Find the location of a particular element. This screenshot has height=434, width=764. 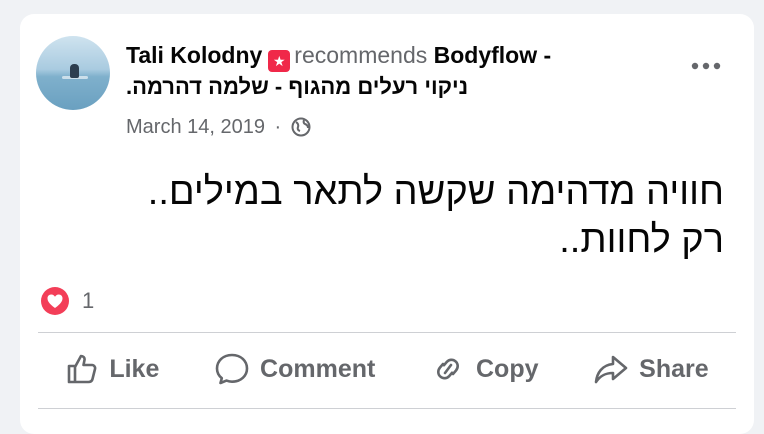

recommend-icon: ★ is located at coordinates (279, 61).